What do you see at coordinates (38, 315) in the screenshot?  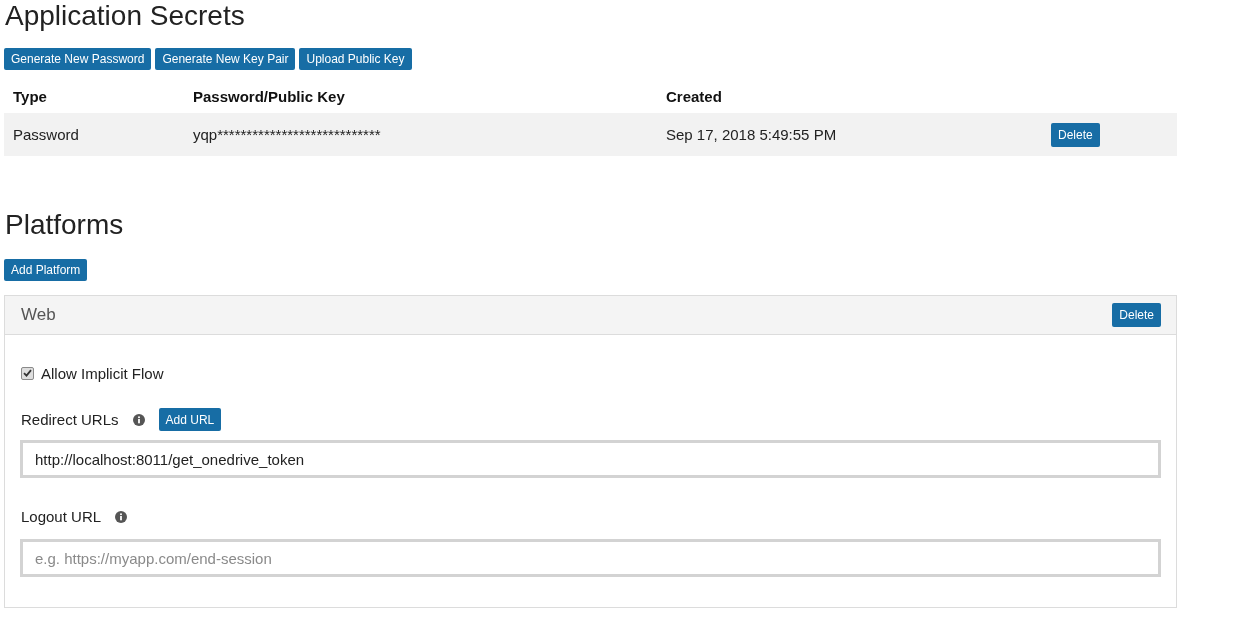 I see `panel-title: Web` at bounding box center [38, 315].